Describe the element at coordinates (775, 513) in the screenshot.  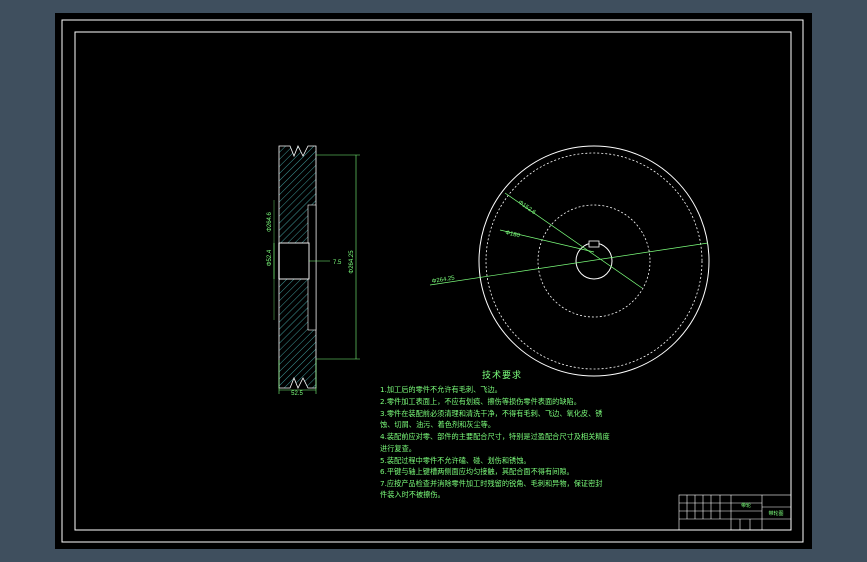
I see `title-block-drawing-no: 带轮图` at that location.